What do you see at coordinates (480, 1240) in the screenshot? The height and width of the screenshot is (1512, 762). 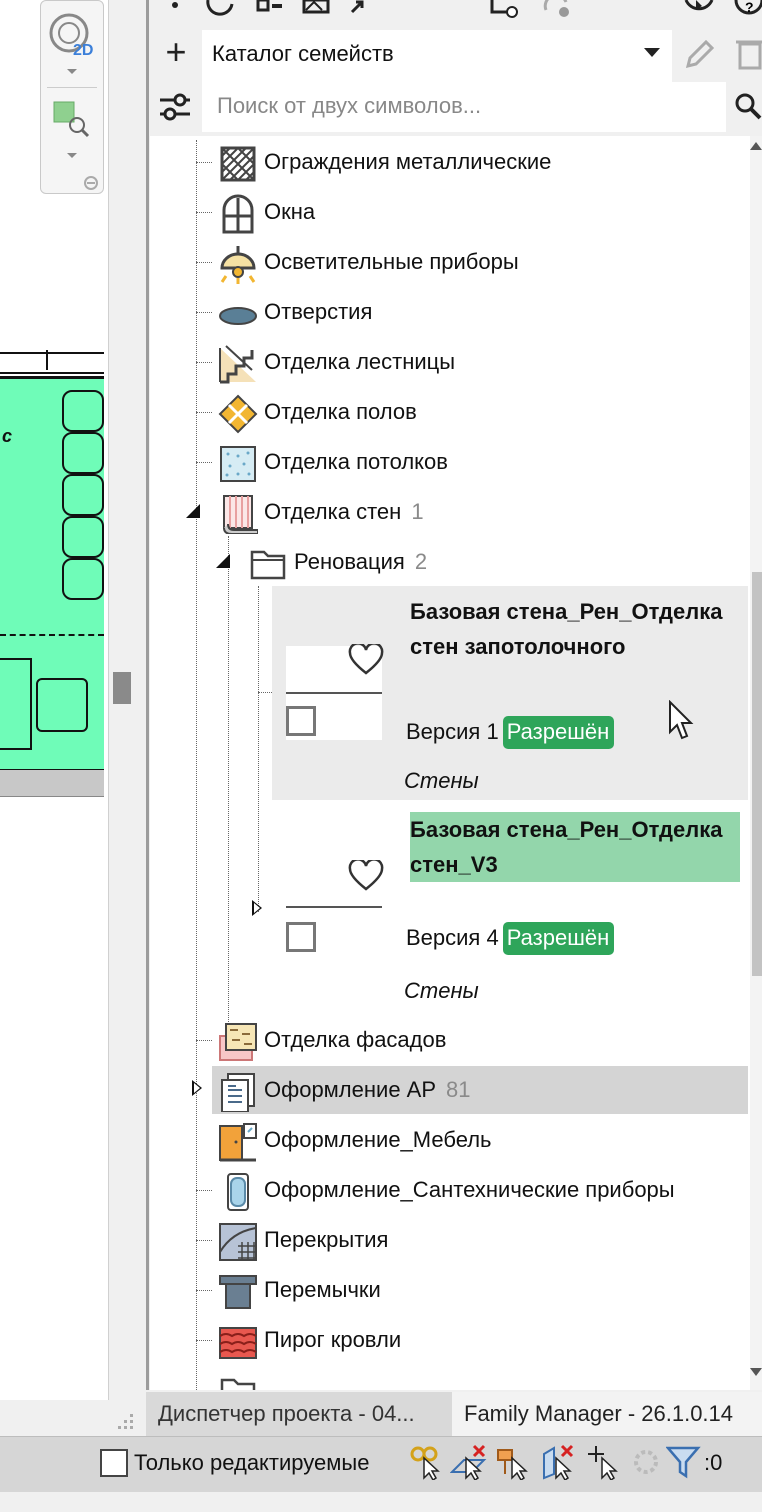 I see `tree-item-slabs: Перекрытия` at bounding box center [480, 1240].